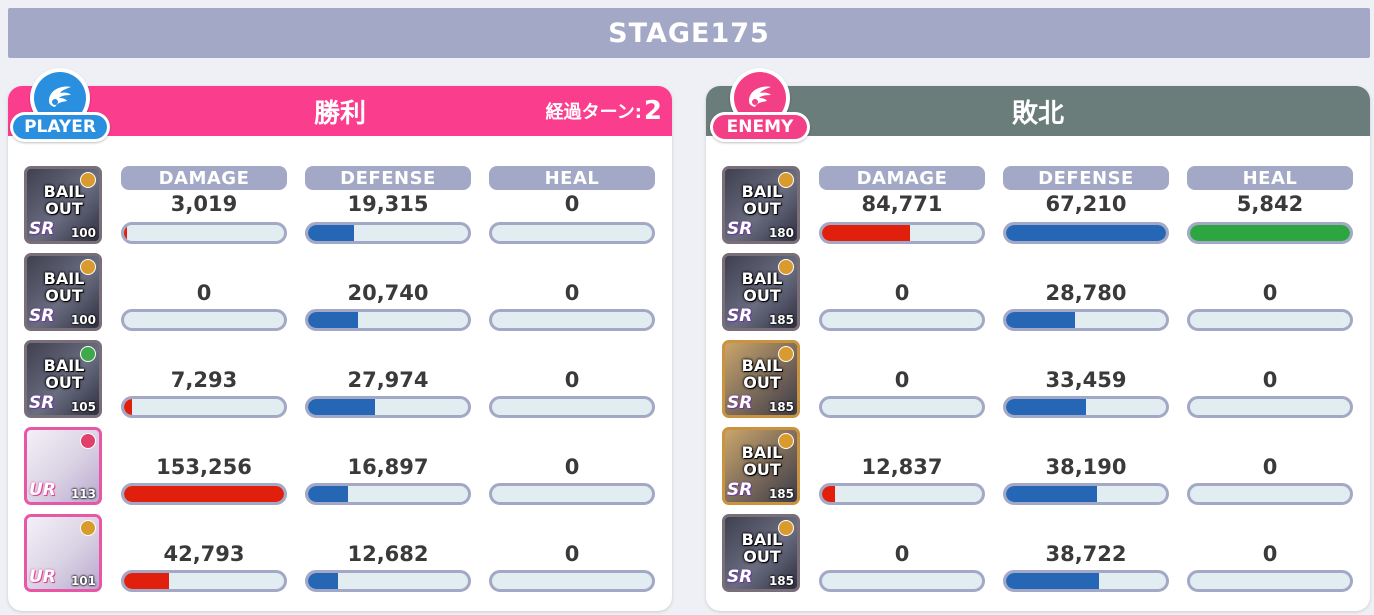 The height and width of the screenshot is (615, 1374). Describe the element at coordinates (760, 96) in the screenshot. I see `wing-icon` at that location.